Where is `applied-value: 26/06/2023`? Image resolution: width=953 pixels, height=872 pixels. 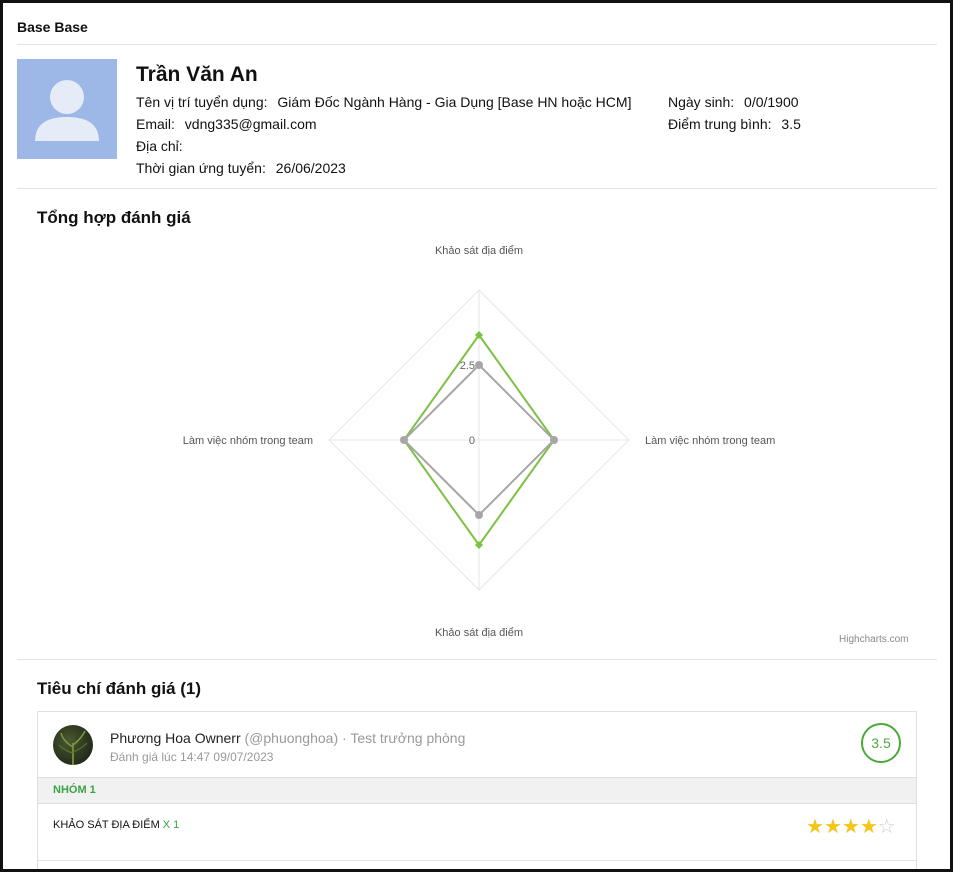
applied-value: 26/06/2023 is located at coordinates (310, 168).